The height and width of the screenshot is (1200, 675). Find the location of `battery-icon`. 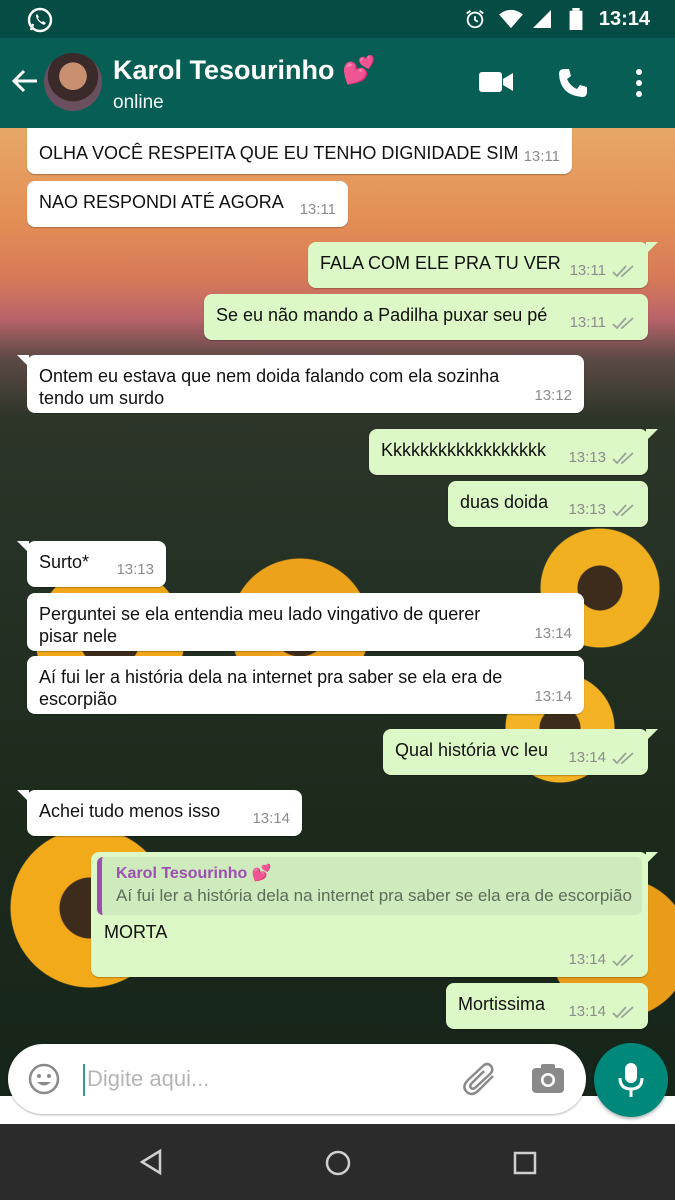

battery-icon is located at coordinates (576, 19).